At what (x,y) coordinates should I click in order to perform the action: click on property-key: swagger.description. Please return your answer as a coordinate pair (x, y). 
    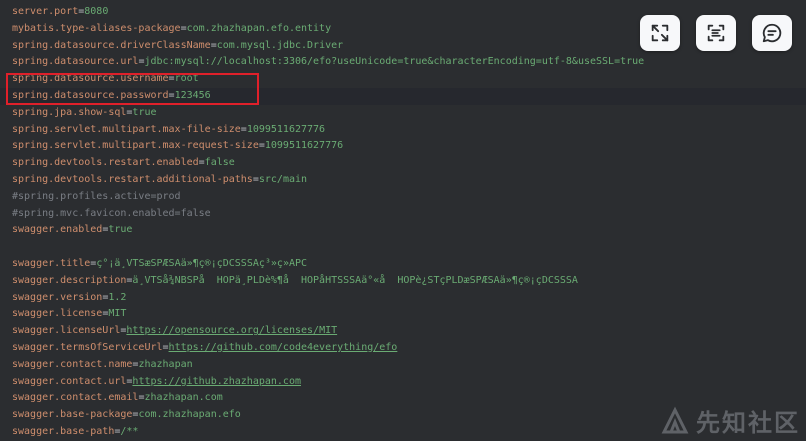
    Looking at the image, I should click on (69, 280).